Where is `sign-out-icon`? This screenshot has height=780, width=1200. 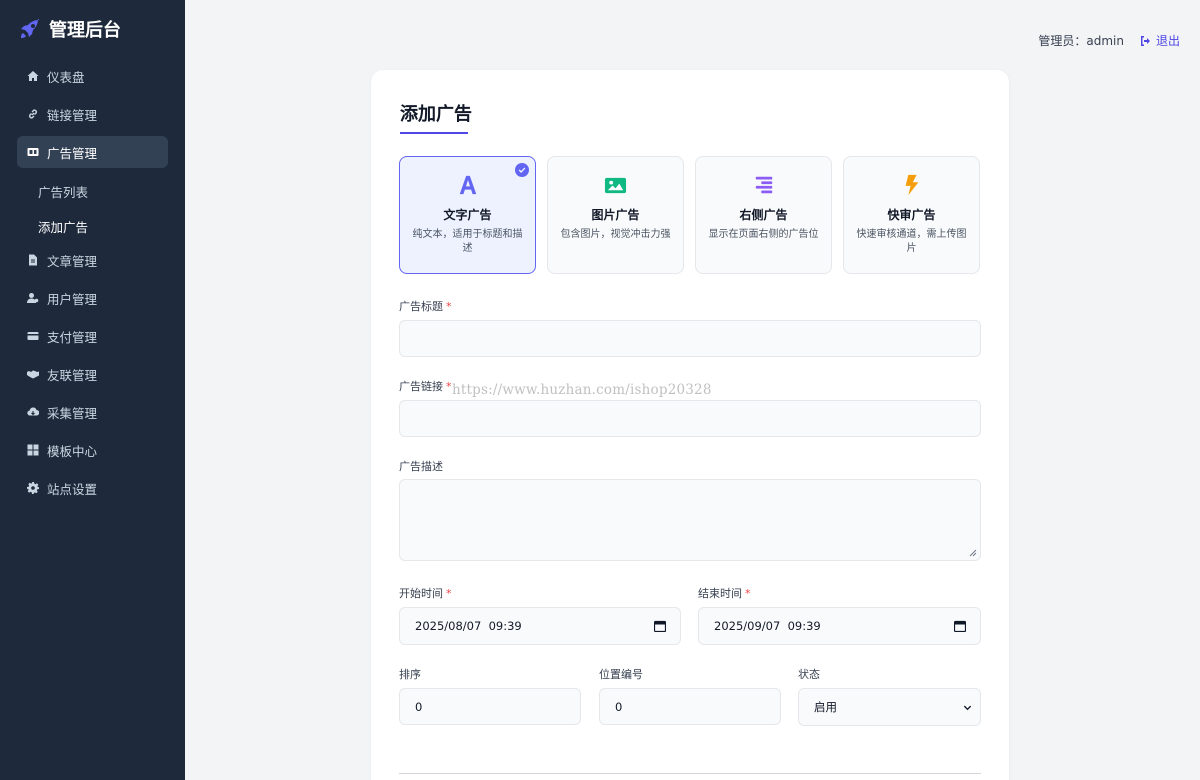 sign-out-icon is located at coordinates (1145, 40).